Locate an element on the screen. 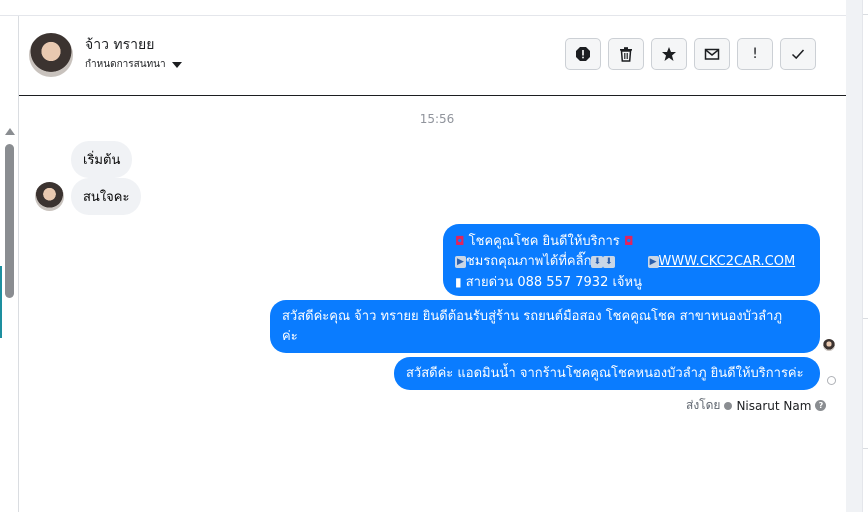 The height and width of the screenshot is (512, 868). assign-label: กำหนดการสนทนา is located at coordinates (125, 64).